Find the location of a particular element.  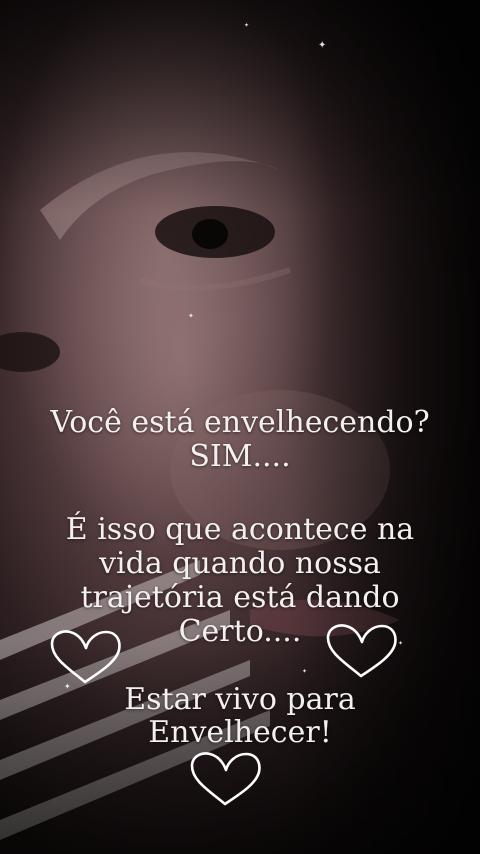

caption-paragraph-line-3: trajetória está dando is located at coordinates (240, 597).